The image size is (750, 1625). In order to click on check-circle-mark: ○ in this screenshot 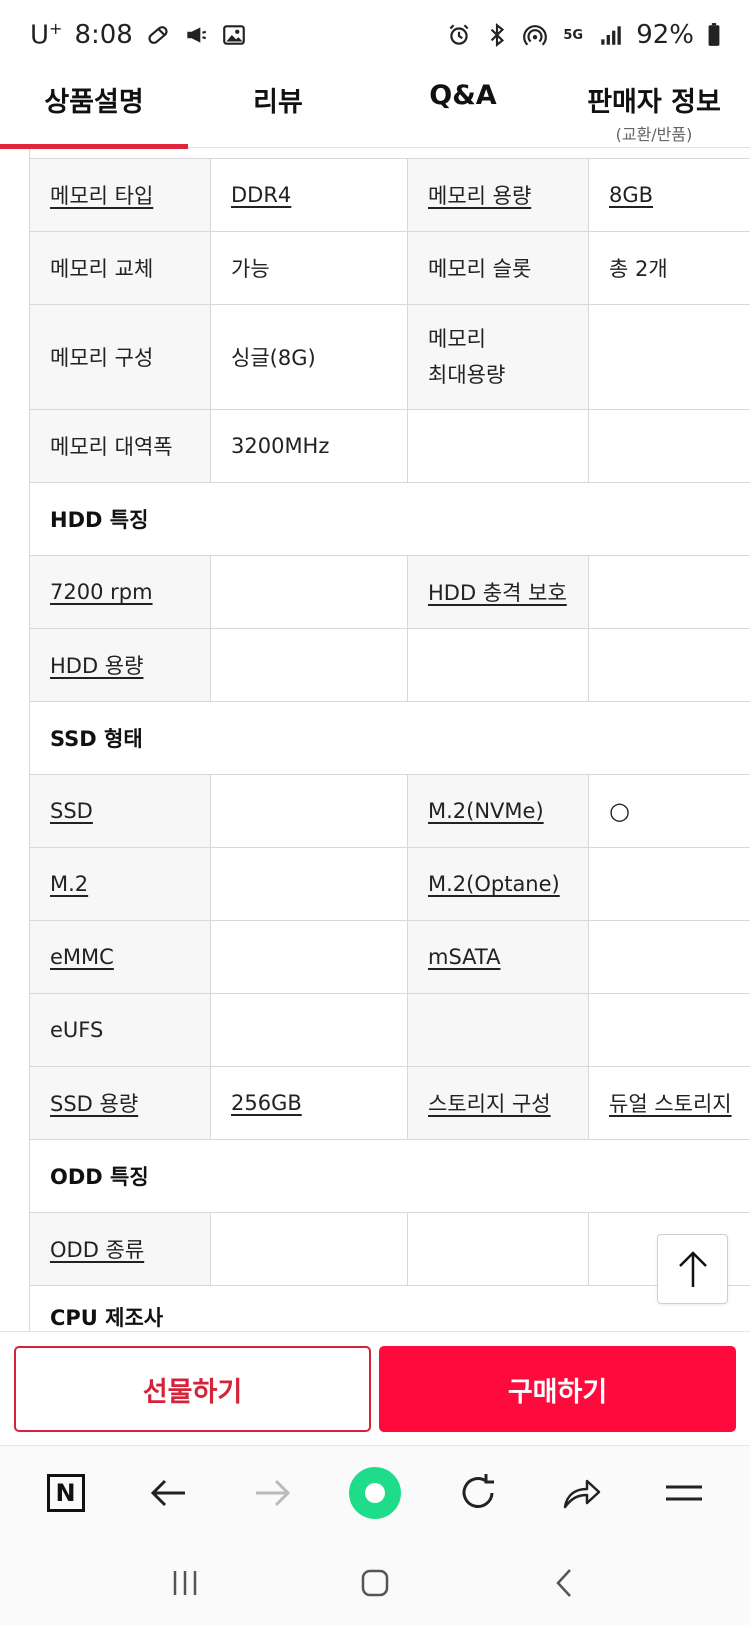, I will do `click(619, 811)`.